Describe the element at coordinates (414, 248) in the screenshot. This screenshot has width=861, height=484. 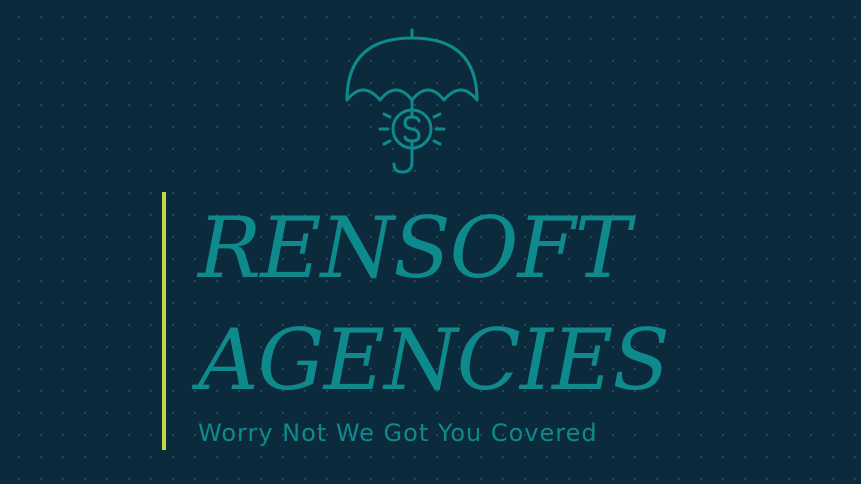
I see `brand-name-line-1: RENSOFT` at that location.